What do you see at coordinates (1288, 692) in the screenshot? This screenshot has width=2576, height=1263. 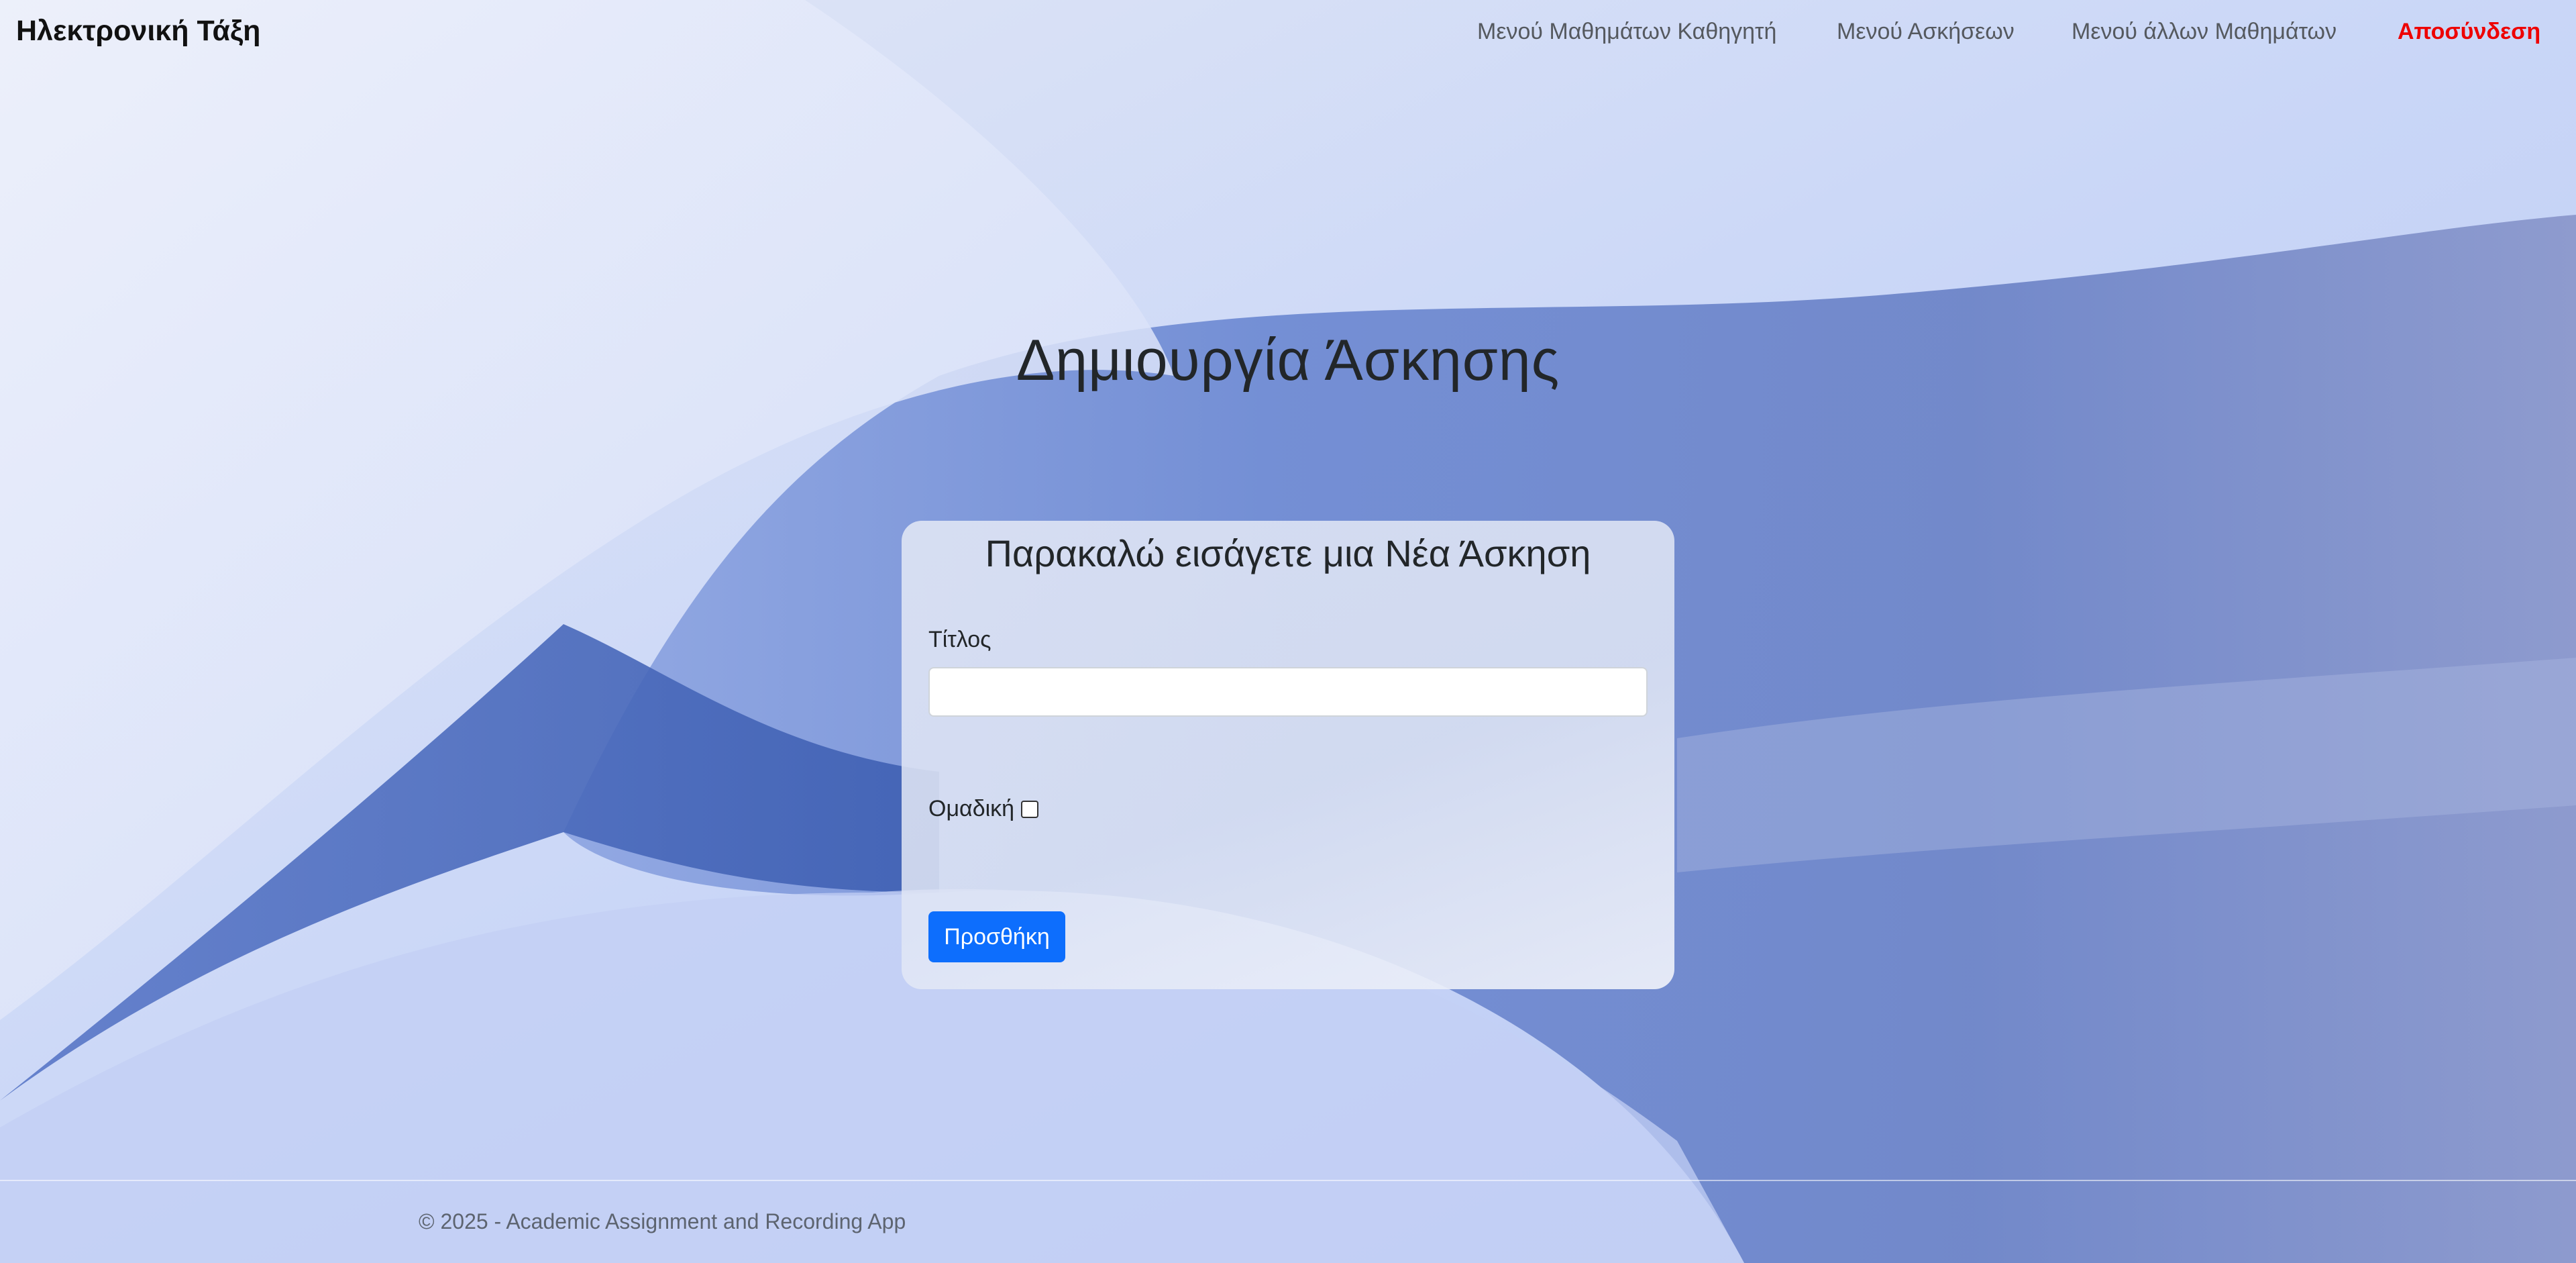 I see `title-input` at bounding box center [1288, 692].